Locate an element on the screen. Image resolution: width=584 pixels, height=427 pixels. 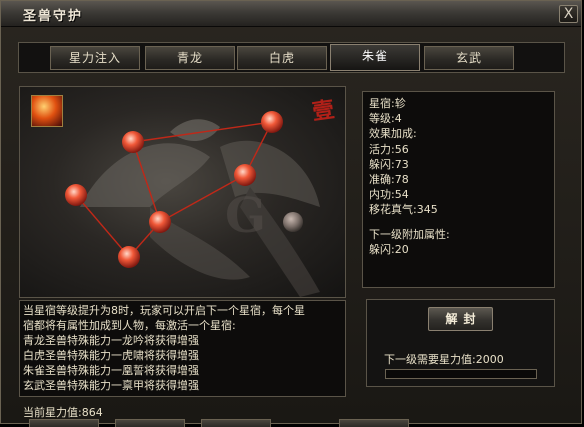
stat-inner-power: 内功:54 is located at coordinates (389, 195).